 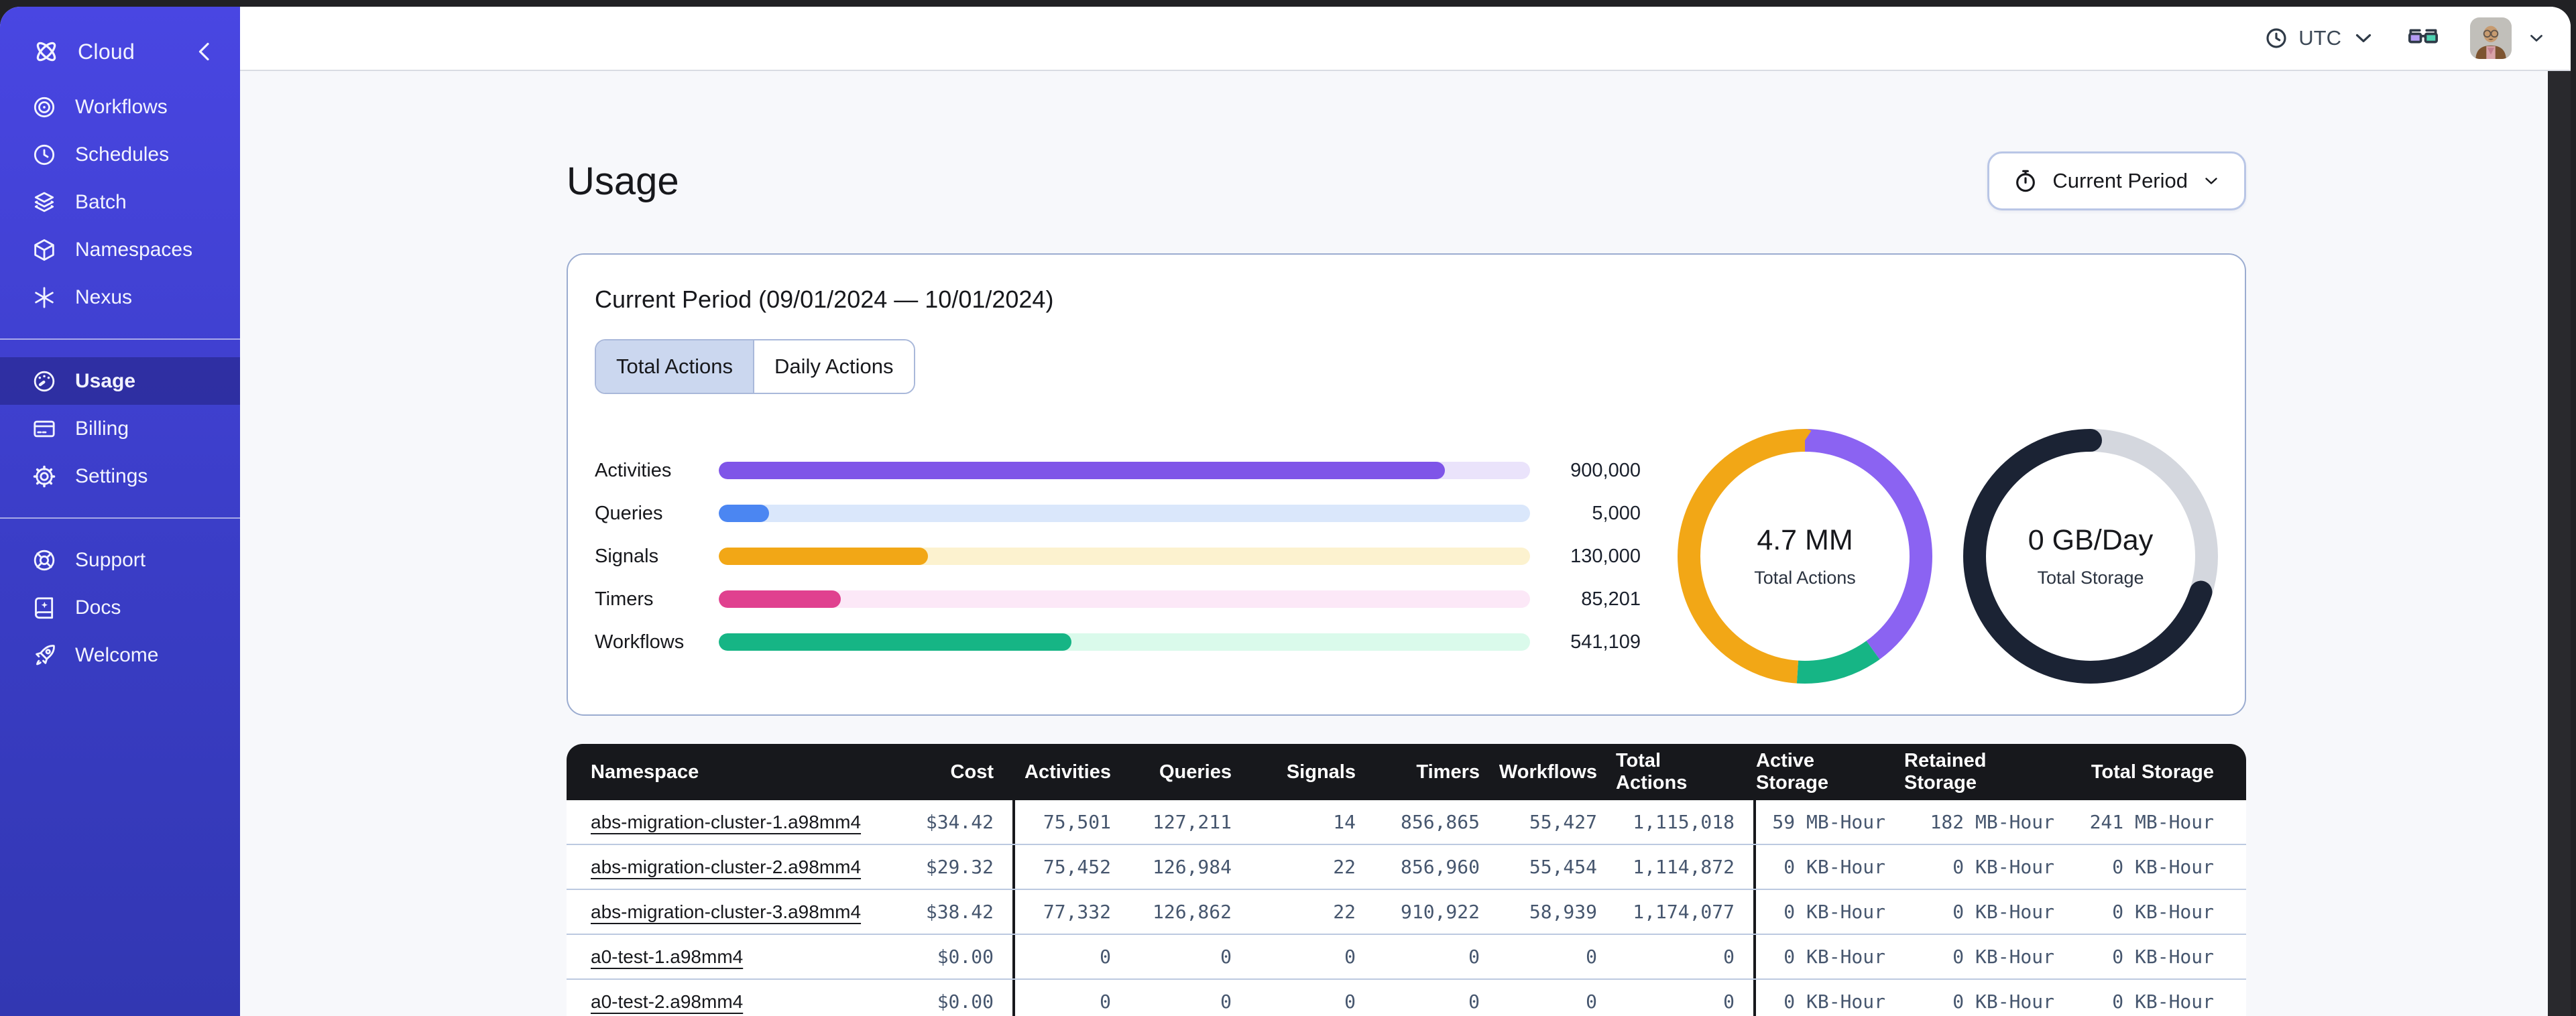 I want to click on period-selector-label: Current Period, so click(x=2120, y=180).